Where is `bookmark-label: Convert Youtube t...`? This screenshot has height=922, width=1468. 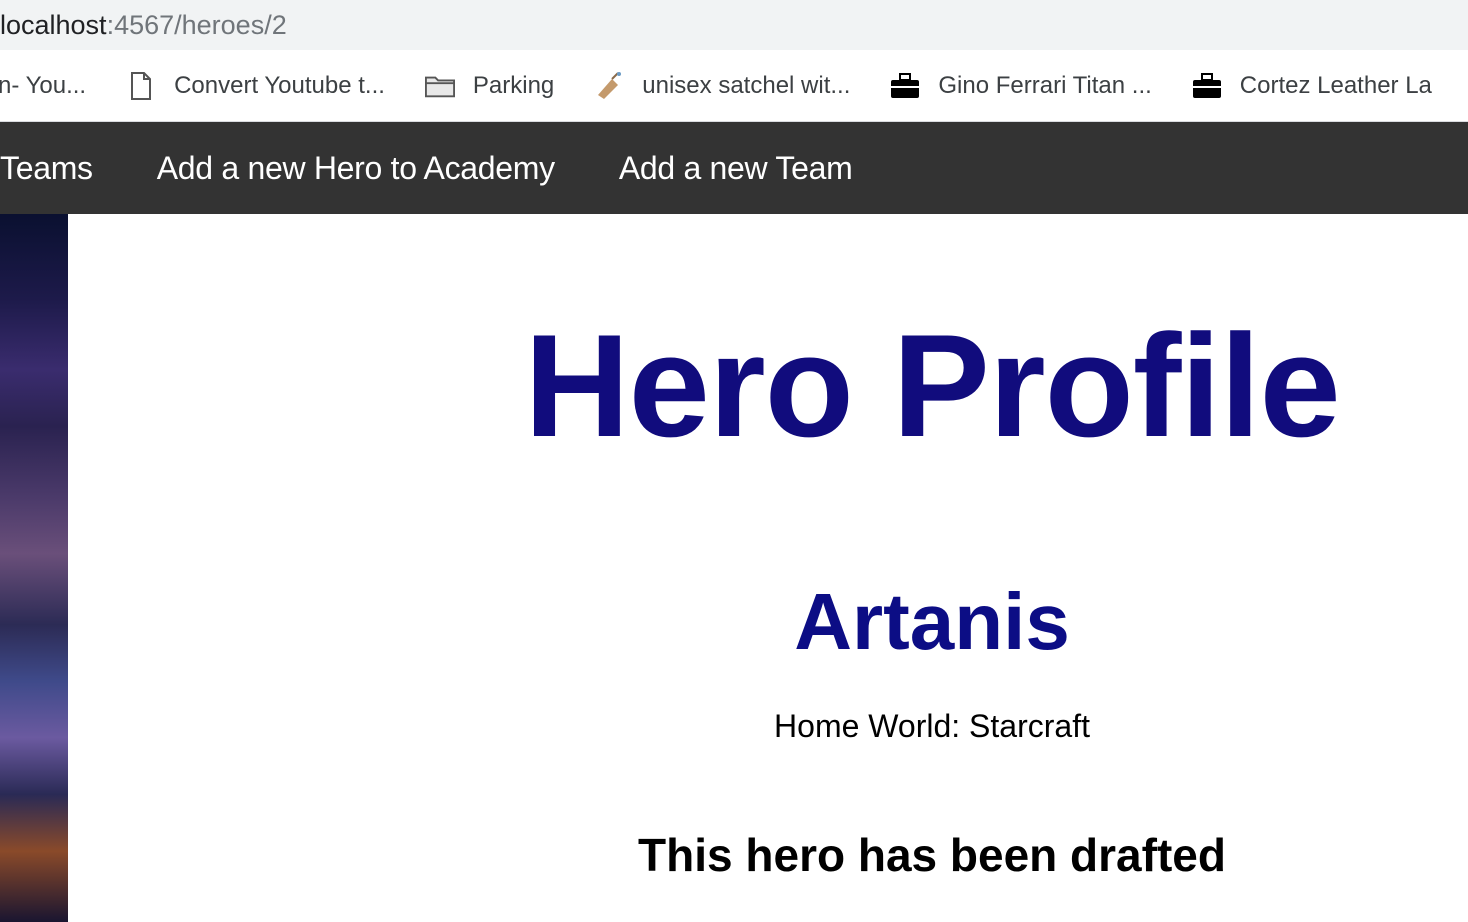 bookmark-label: Convert Youtube t... is located at coordinates (279, 85).